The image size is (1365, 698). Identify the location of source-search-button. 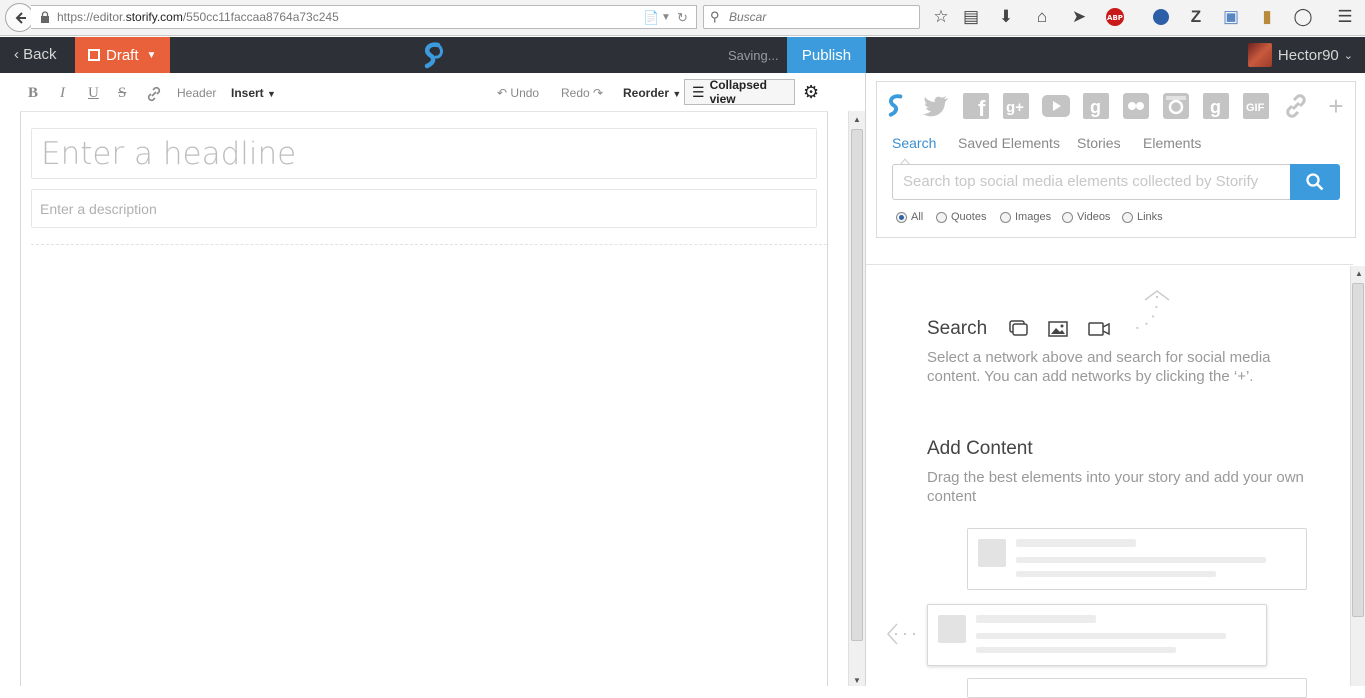
(1315, 182).